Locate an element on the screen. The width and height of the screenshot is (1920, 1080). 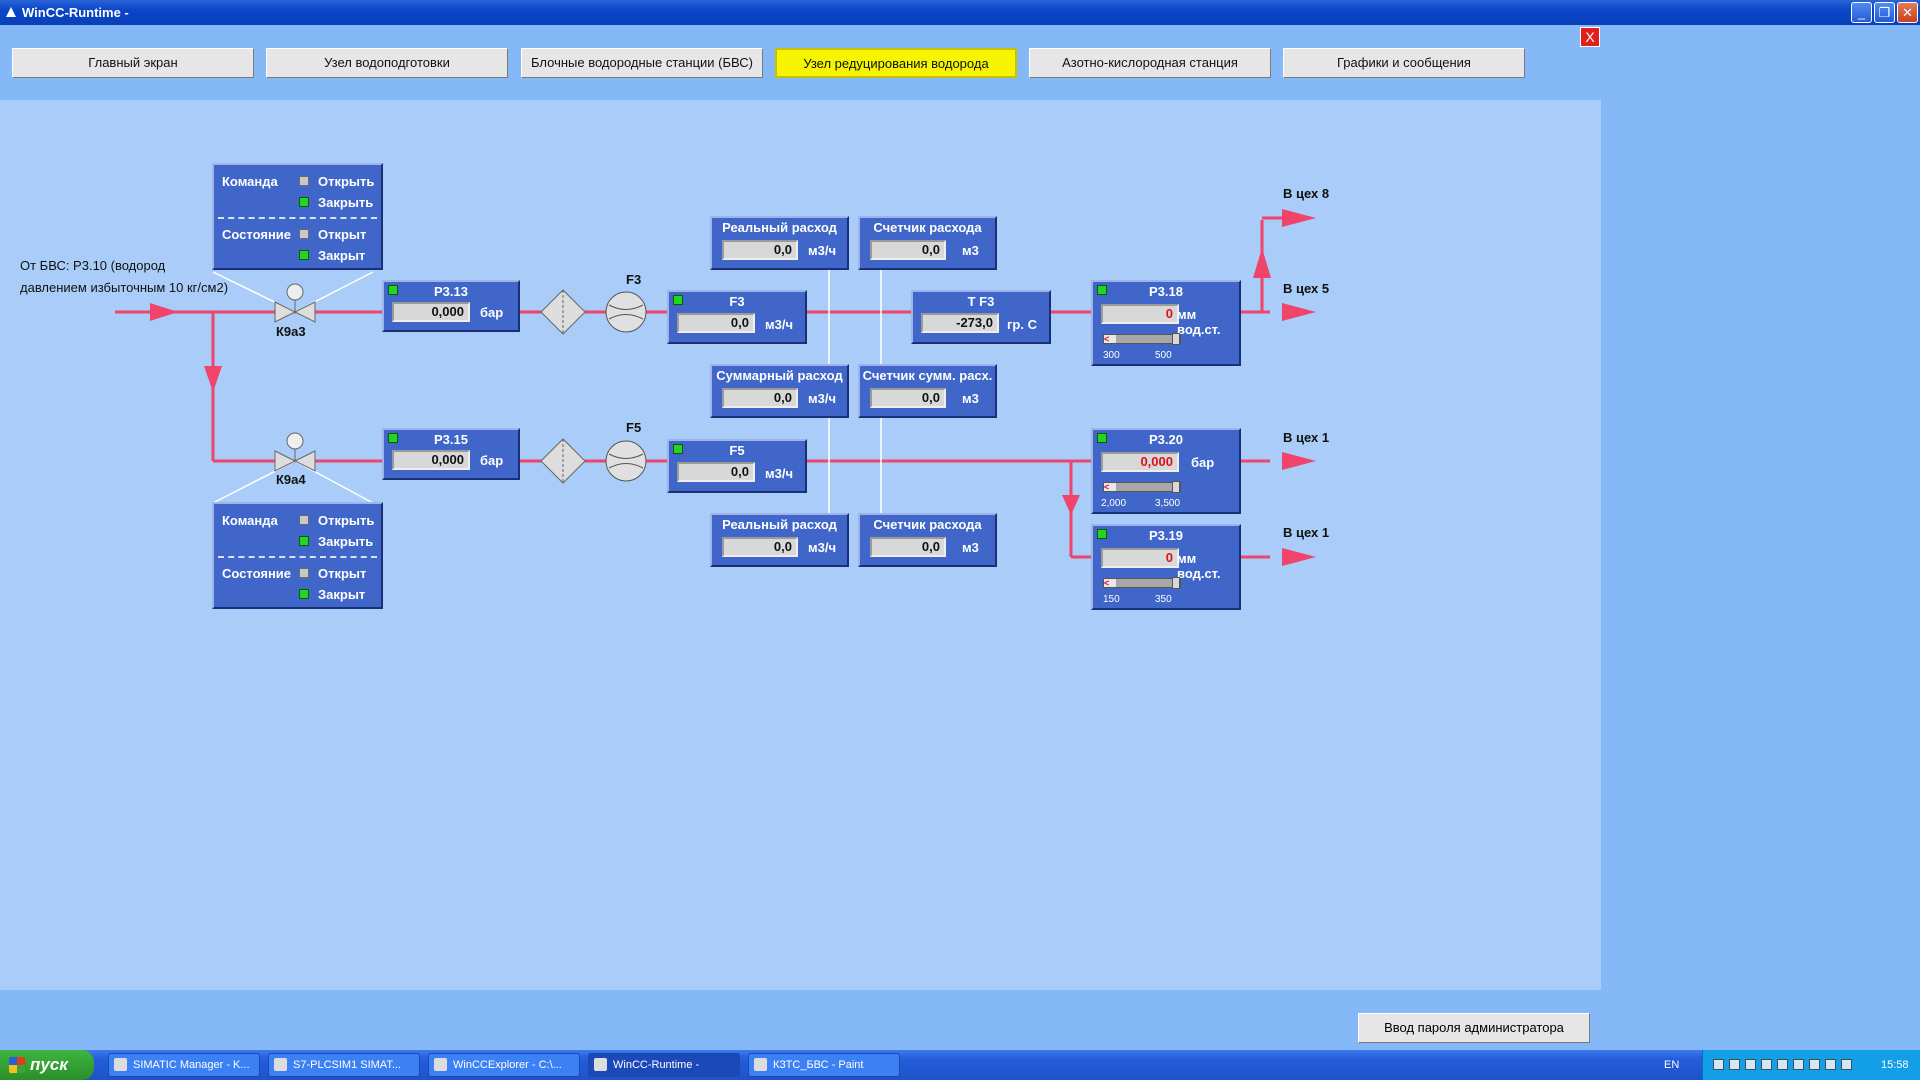
f3-meter-label: F3 is located at coordinates (634, 279).